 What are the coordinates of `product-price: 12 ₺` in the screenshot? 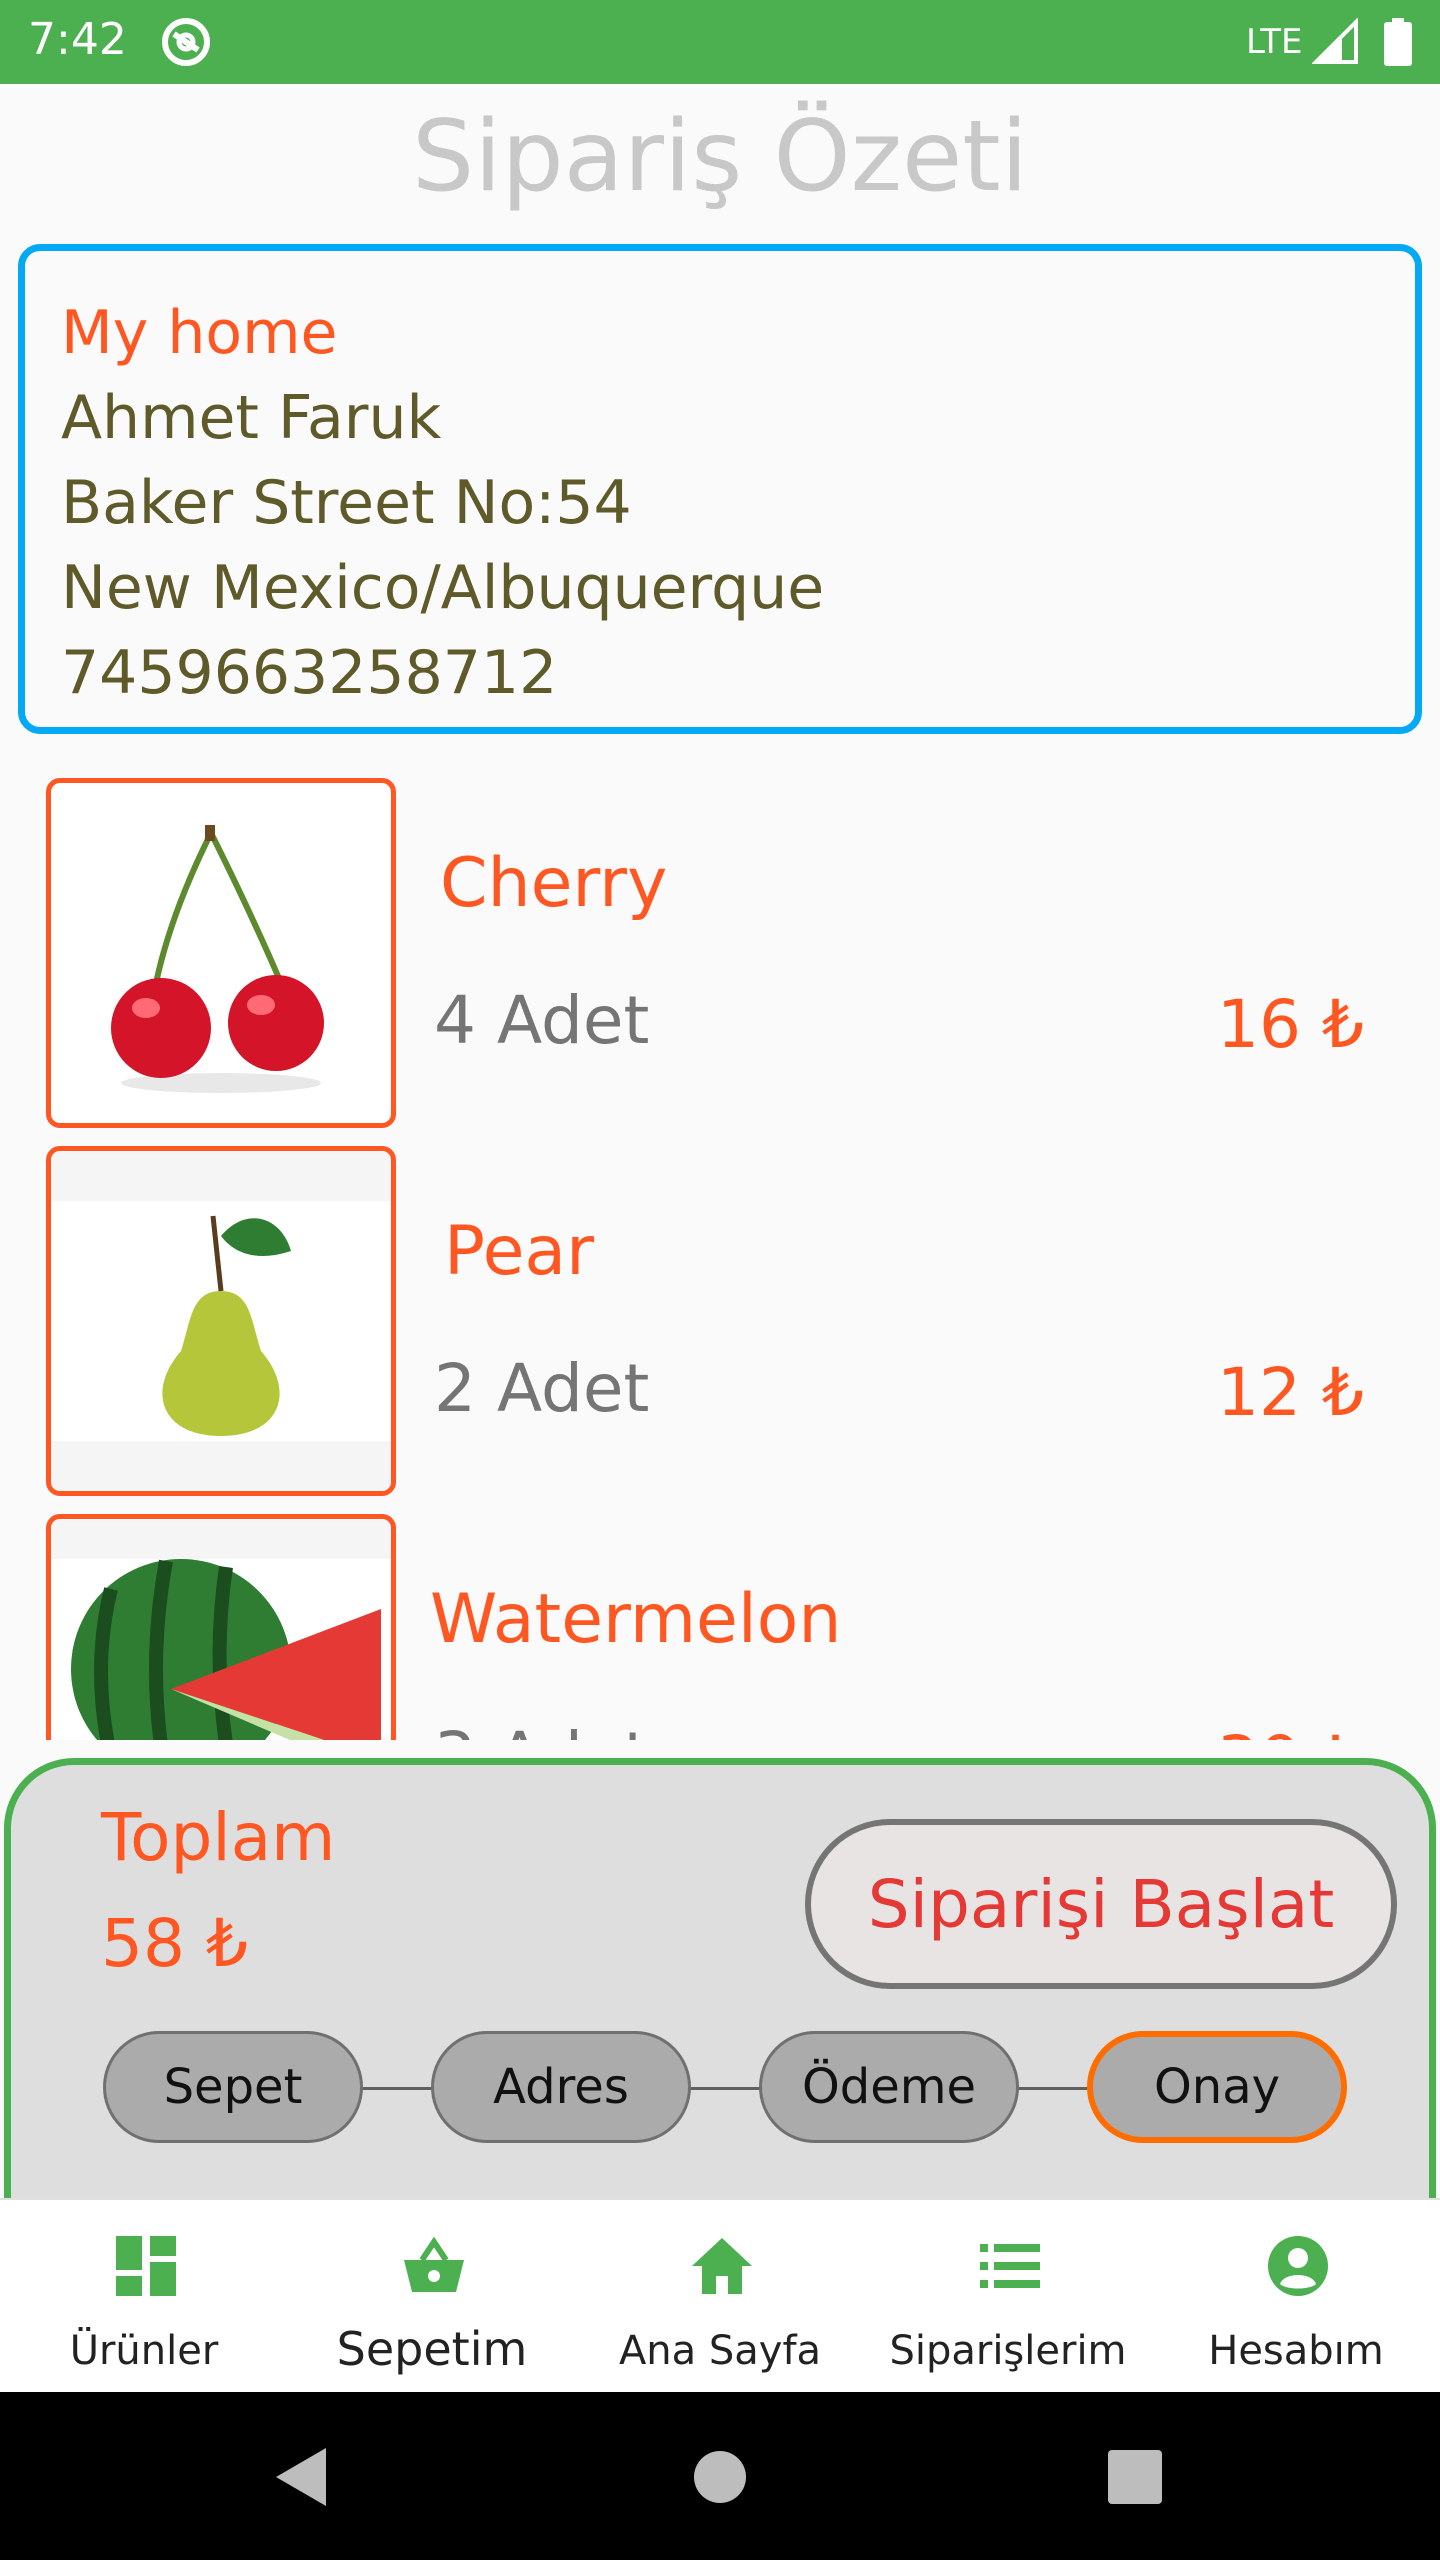 It's located at (1290, 1392).